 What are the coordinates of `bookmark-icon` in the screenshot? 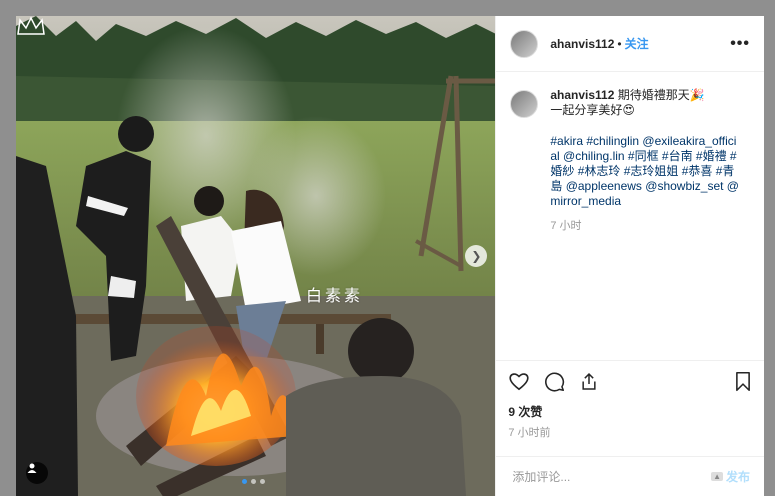 It's located at (743, 381).